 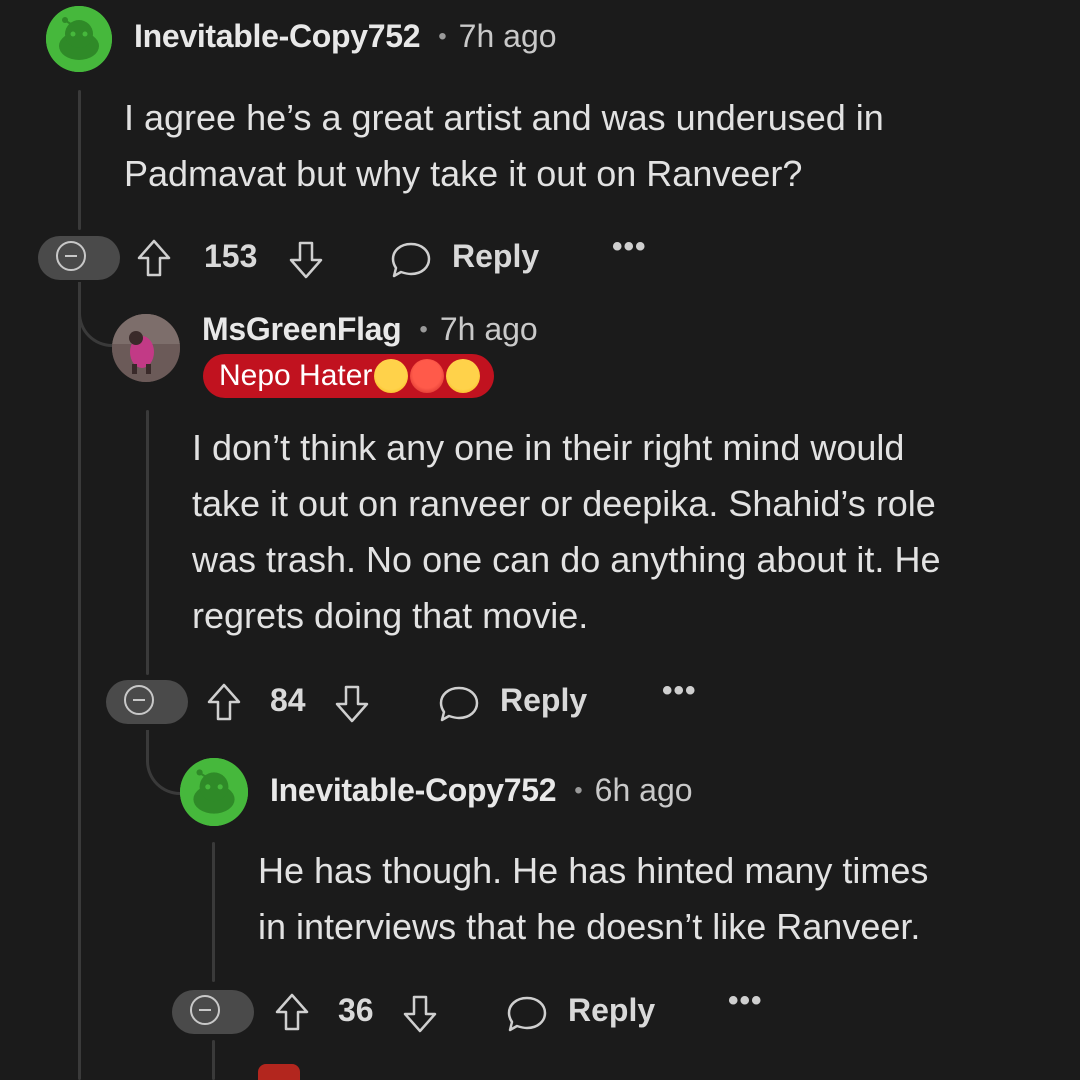 I want to click on user-photo-icon, so click(x=146, y=348).